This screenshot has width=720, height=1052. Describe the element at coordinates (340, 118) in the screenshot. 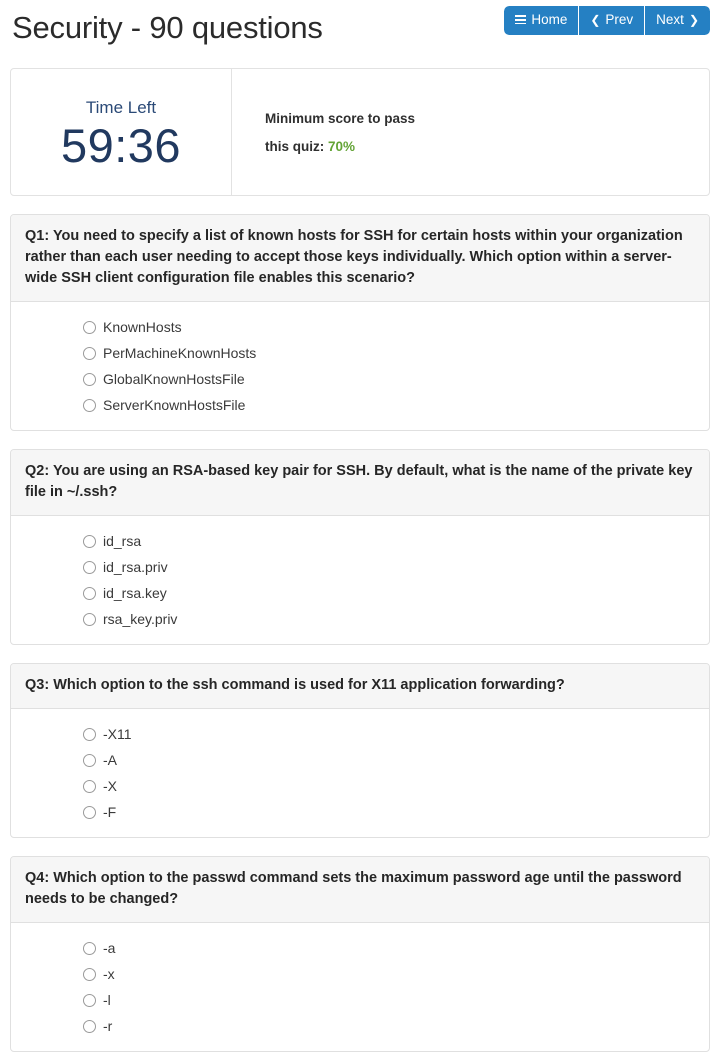

I see `minimum-score-line-1: Minimum score to pass` at that location.